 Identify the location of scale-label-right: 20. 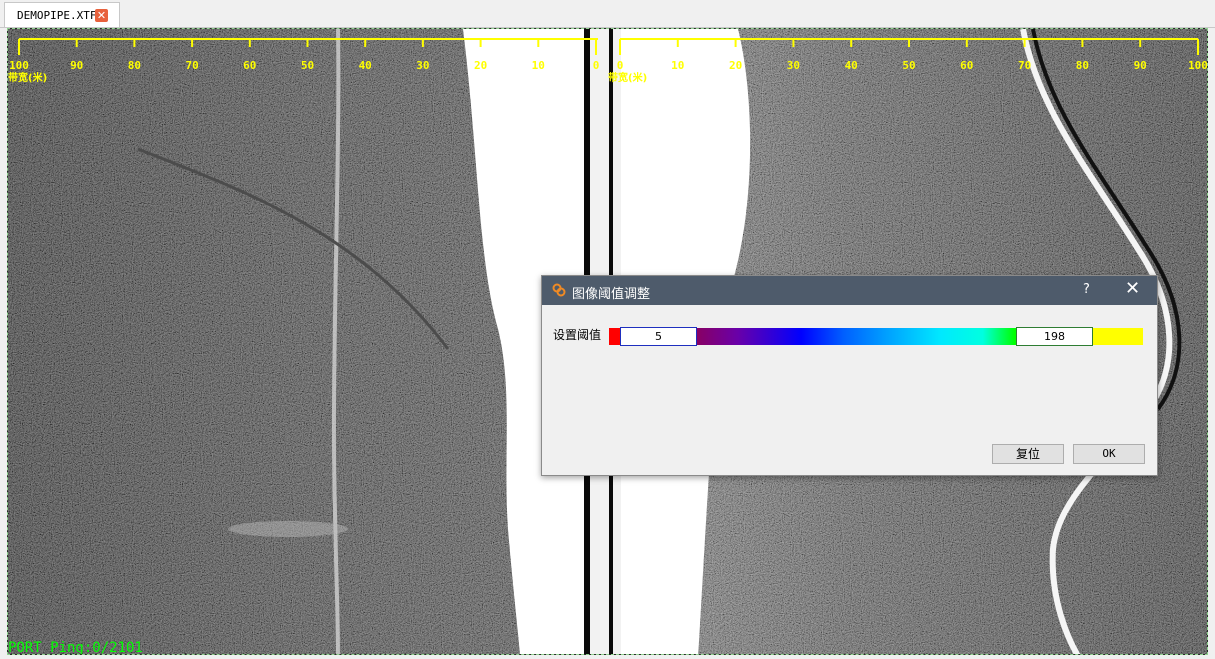
(735, 65).